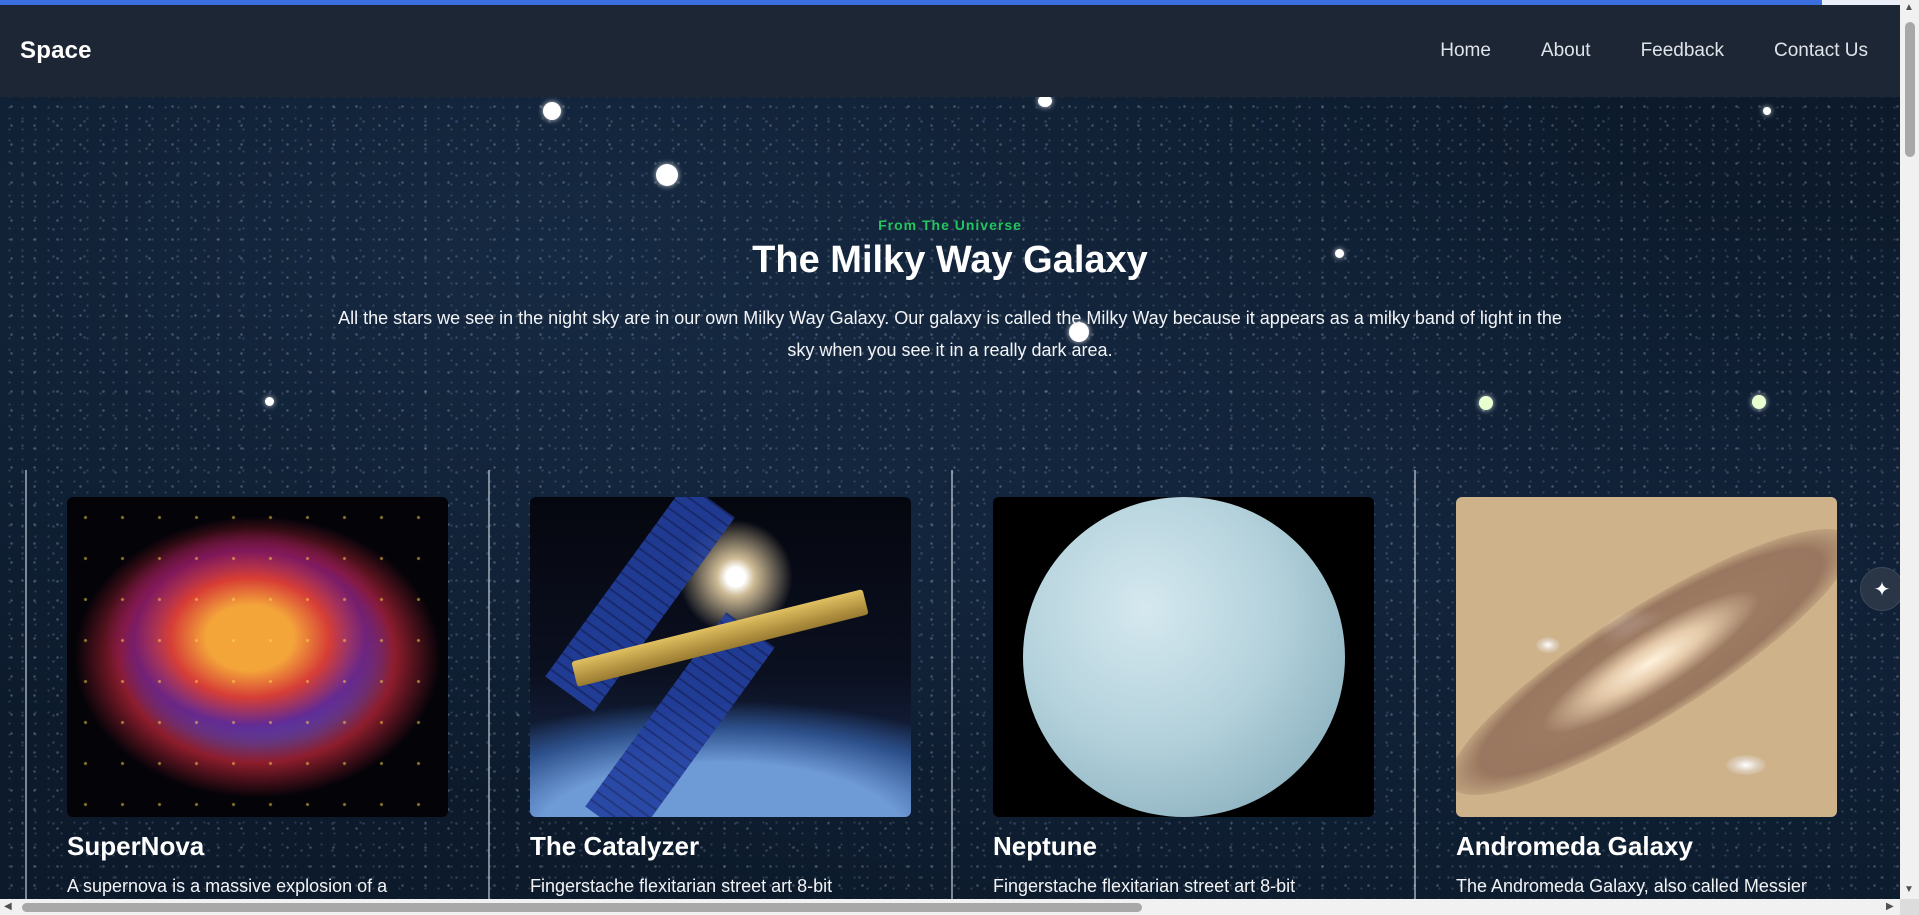  I want to click on scroll-down-icon: ▼, so click(1909, 889).